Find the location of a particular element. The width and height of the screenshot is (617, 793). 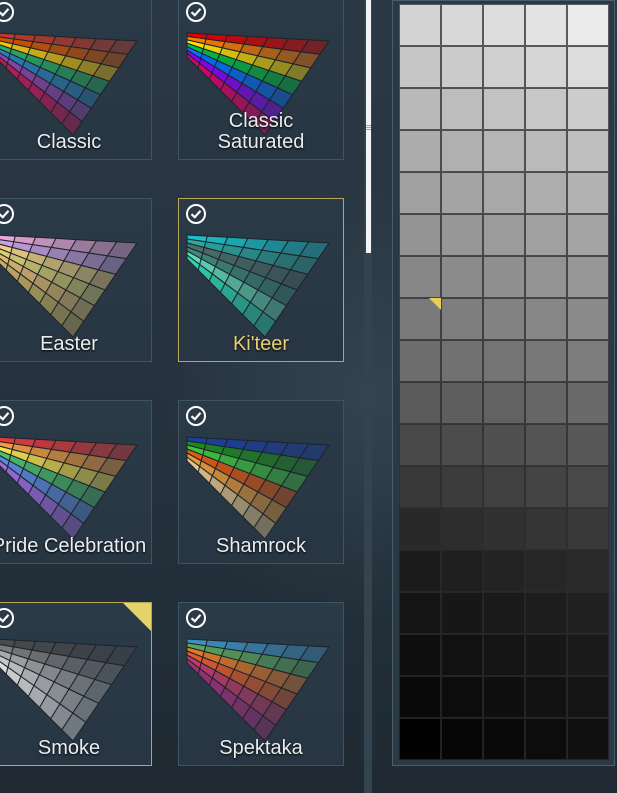

palette-tile-classic: Classic is located at coordinates (76, 80).